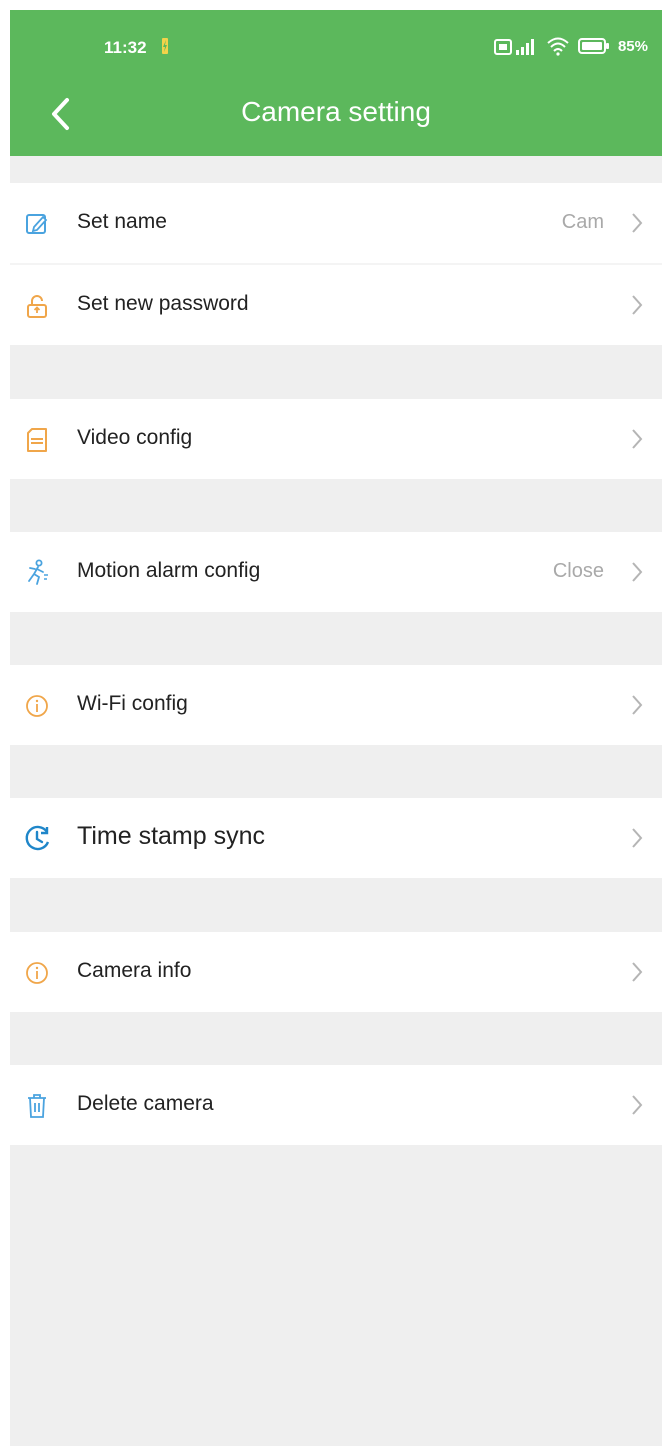 The image size is (662, 1446). I want to click on battery-icon, so click(593, 46).